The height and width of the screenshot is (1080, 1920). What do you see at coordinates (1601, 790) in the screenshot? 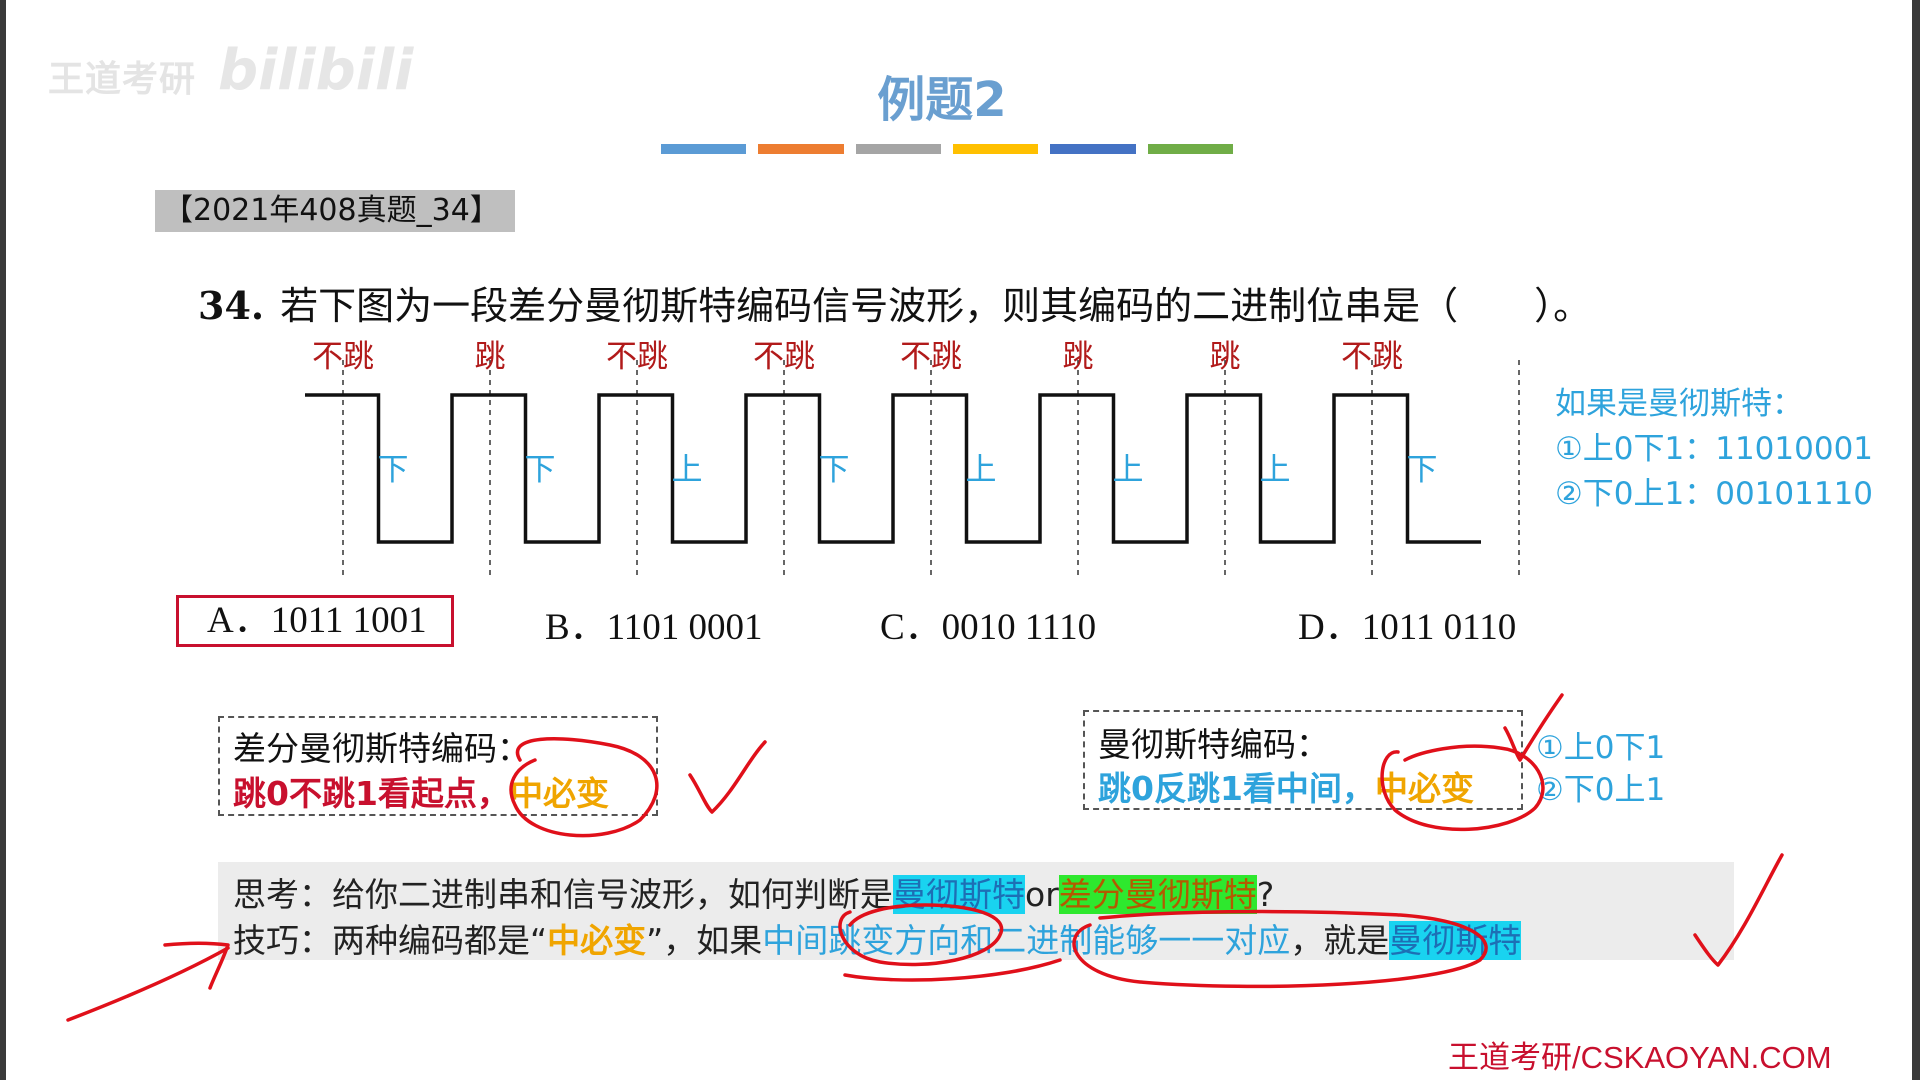
I see `manchester-note2: ②下0上1` at bounding box center [1601, 790].